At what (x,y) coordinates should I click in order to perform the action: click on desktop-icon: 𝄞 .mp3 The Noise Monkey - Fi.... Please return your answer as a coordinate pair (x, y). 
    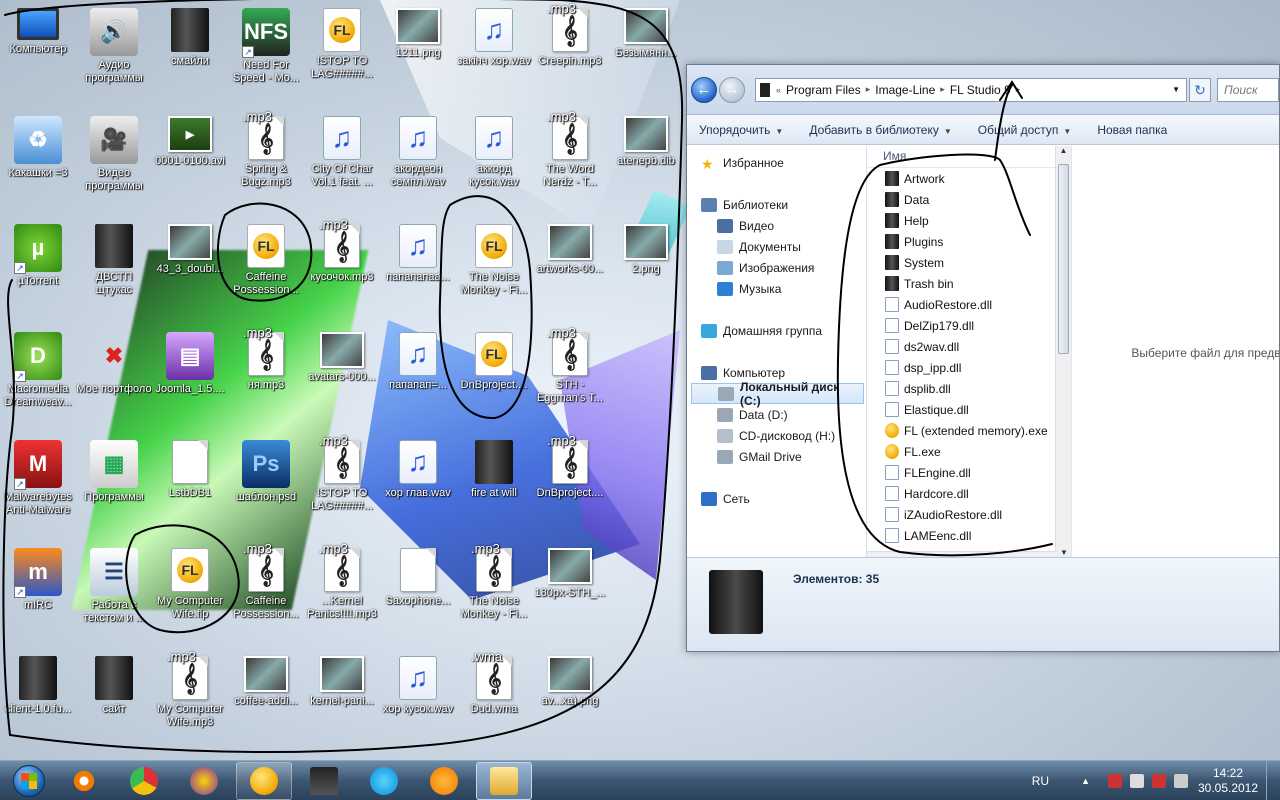
    Looking at the image, I should click on (494, 593).